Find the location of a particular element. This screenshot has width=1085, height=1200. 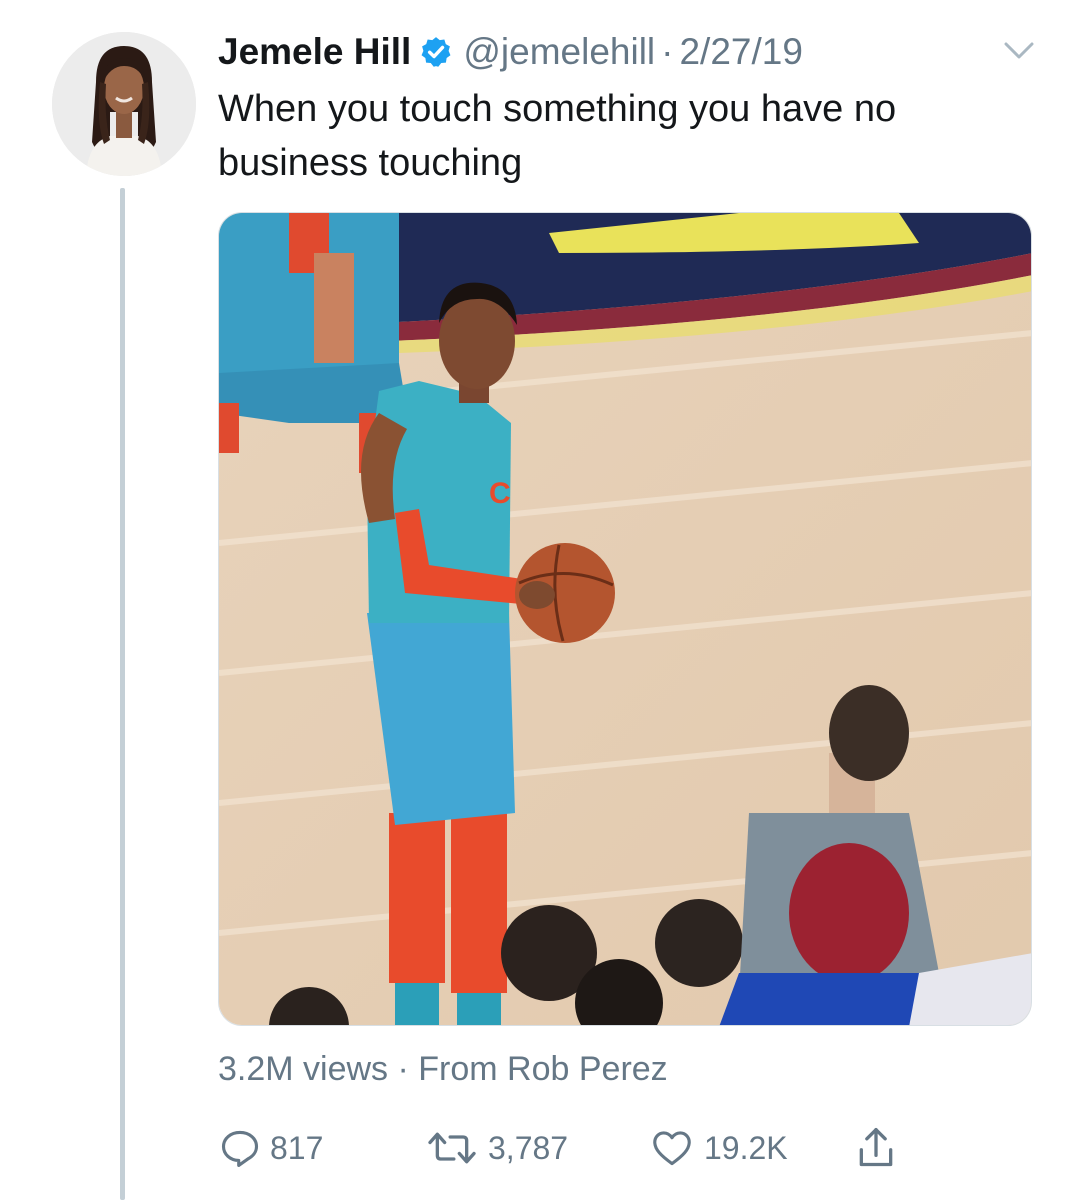

video-views: 3.2M views · From Rob Perez is located at coordinates (443, 1069).